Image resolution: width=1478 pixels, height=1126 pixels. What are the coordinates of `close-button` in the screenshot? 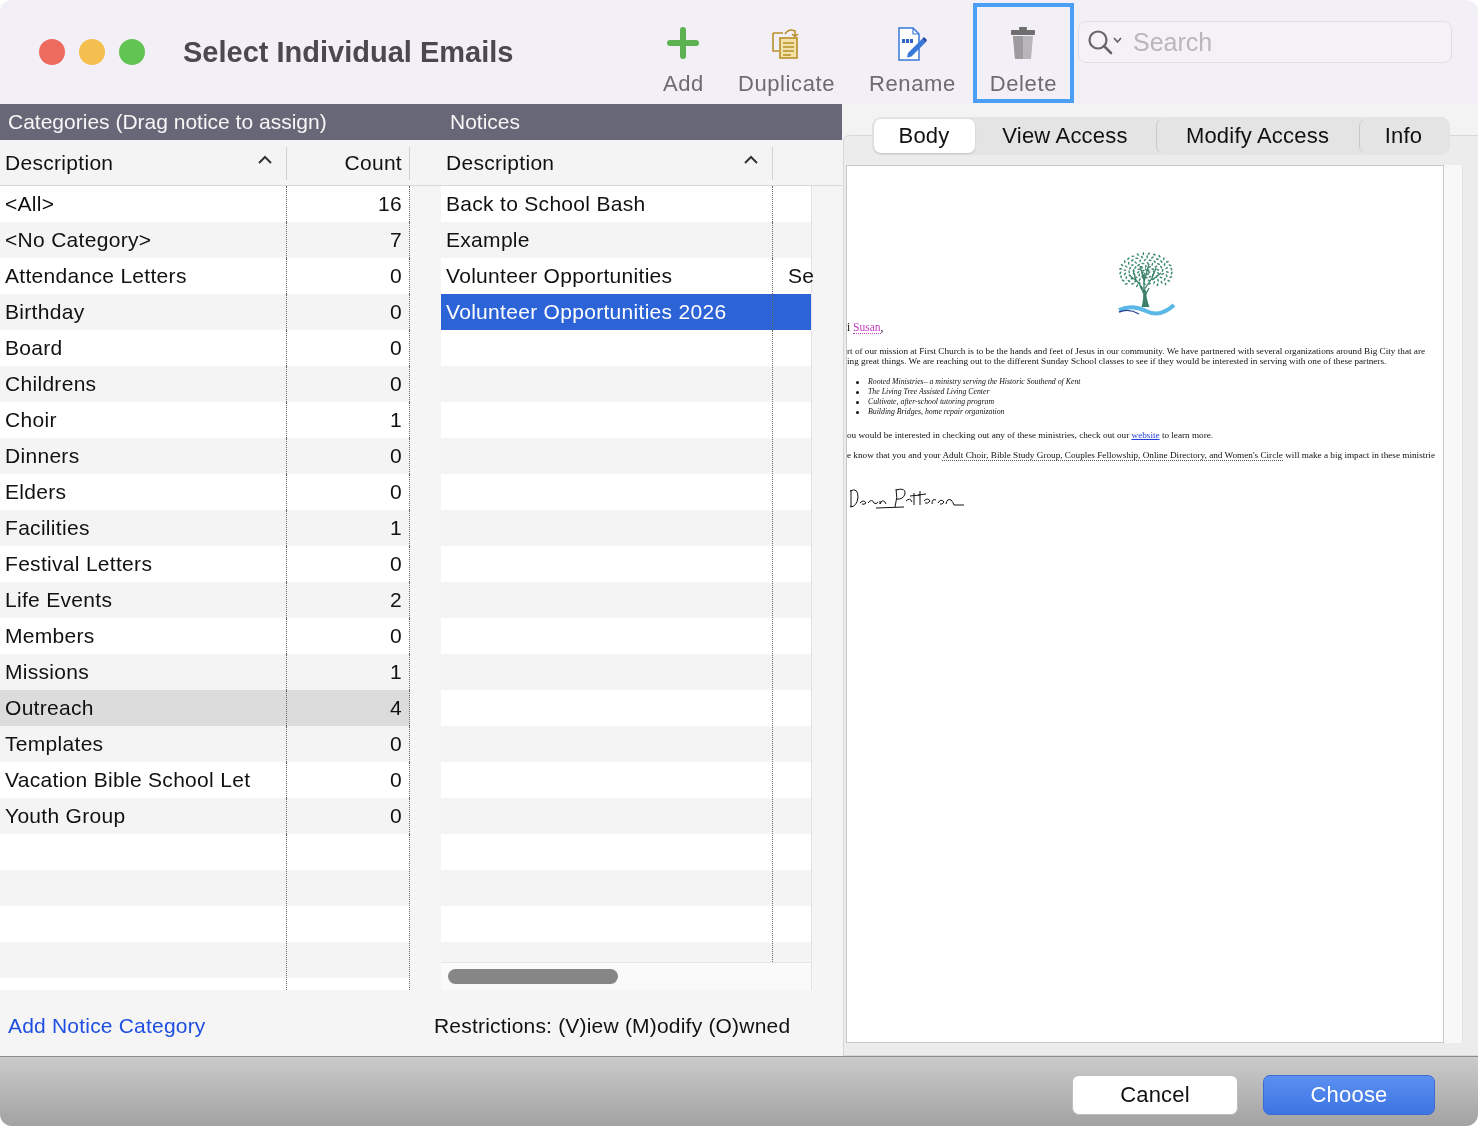 It's located at (52, 52).